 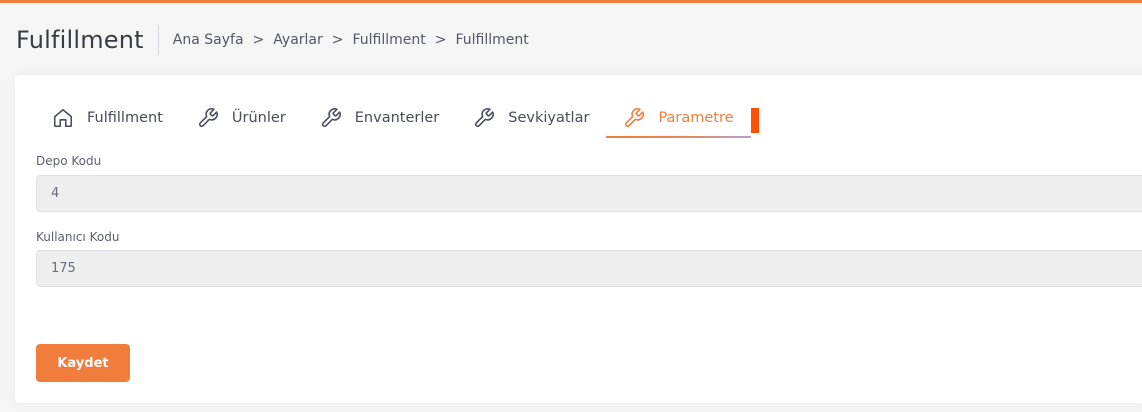 I want to click on page-title: Fulfillment, so click(x=87, y=40).